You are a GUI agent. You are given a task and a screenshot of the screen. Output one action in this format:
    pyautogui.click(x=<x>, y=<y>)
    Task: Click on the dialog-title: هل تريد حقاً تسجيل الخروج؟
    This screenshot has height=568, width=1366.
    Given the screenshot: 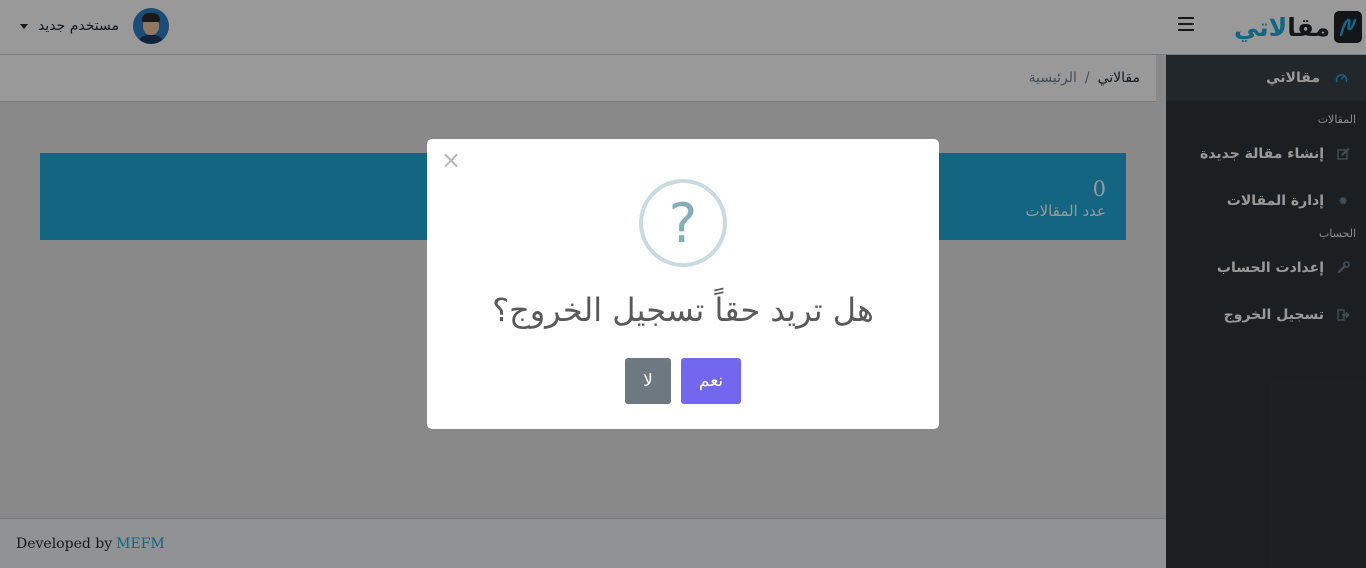 What is the action you would take?
    pyautogui.click(x=683, y=310)
    